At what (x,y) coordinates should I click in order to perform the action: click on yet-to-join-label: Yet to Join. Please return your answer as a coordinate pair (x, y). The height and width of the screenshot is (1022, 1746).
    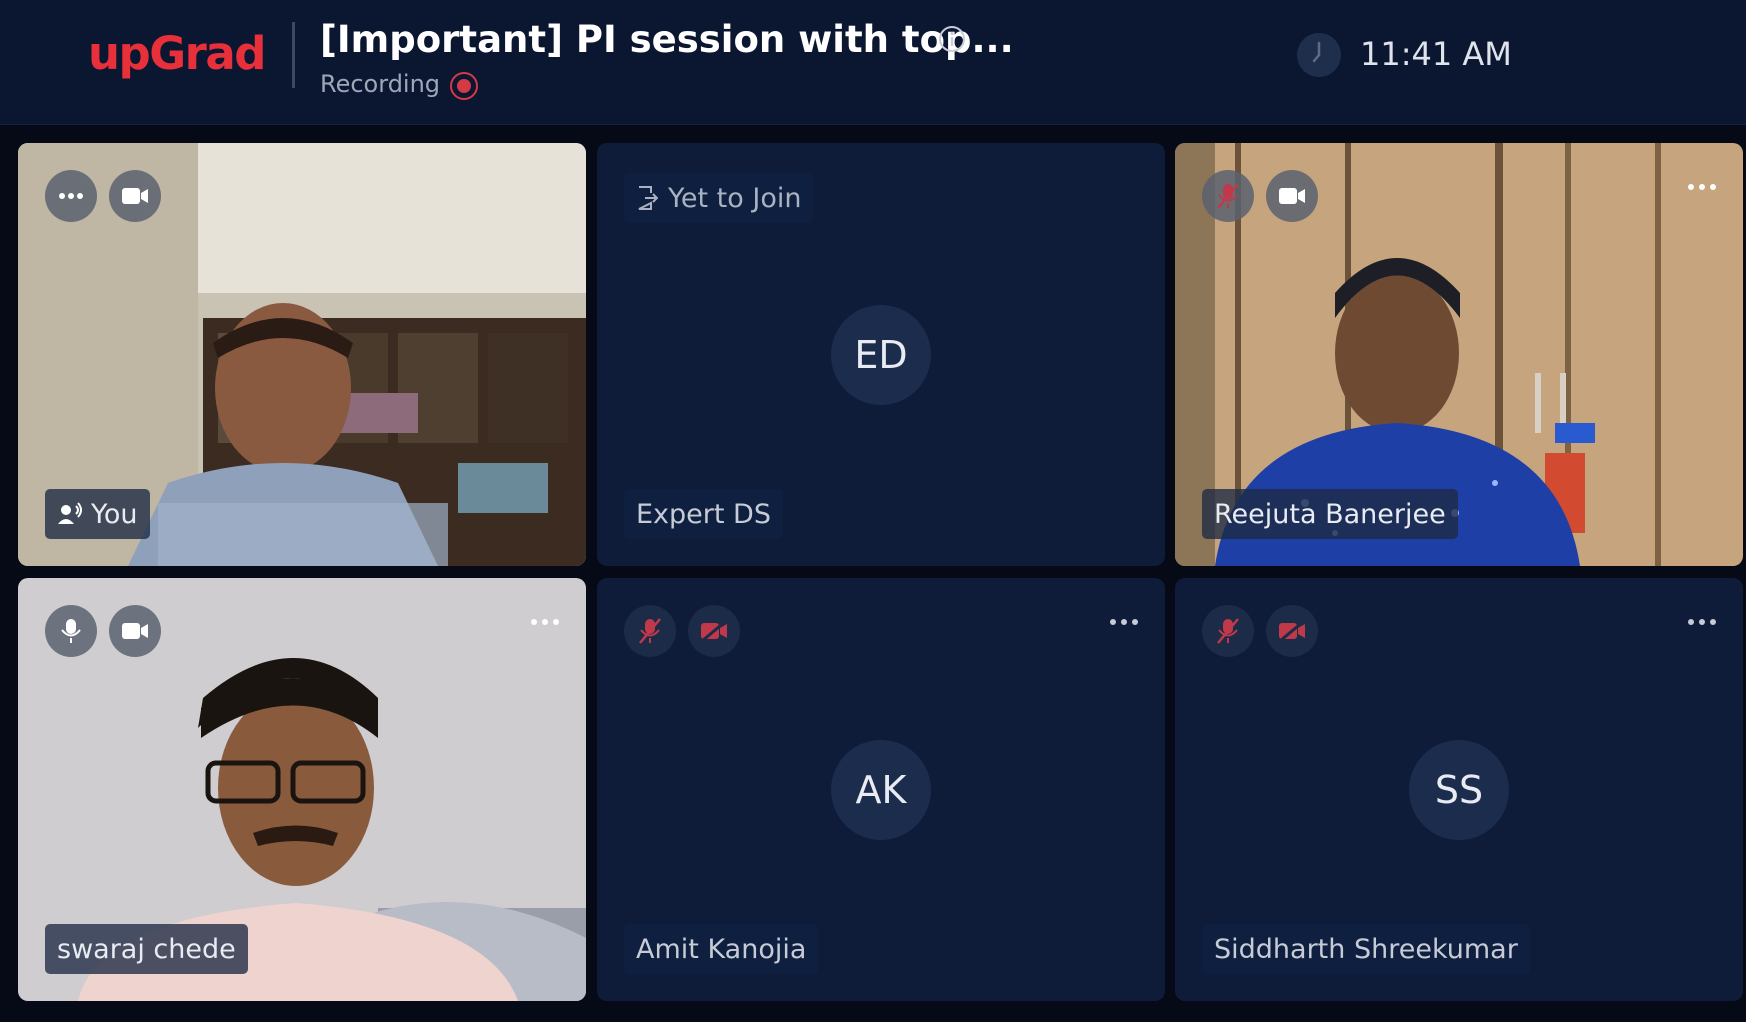
    Looking at the image, I should click on (735, 198).